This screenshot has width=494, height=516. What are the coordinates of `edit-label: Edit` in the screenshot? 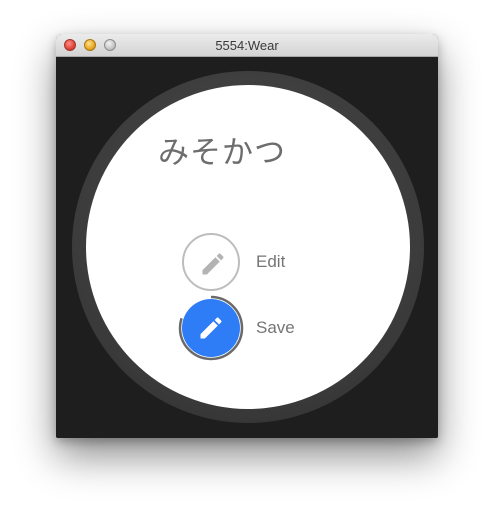 It's located at (271, 261).